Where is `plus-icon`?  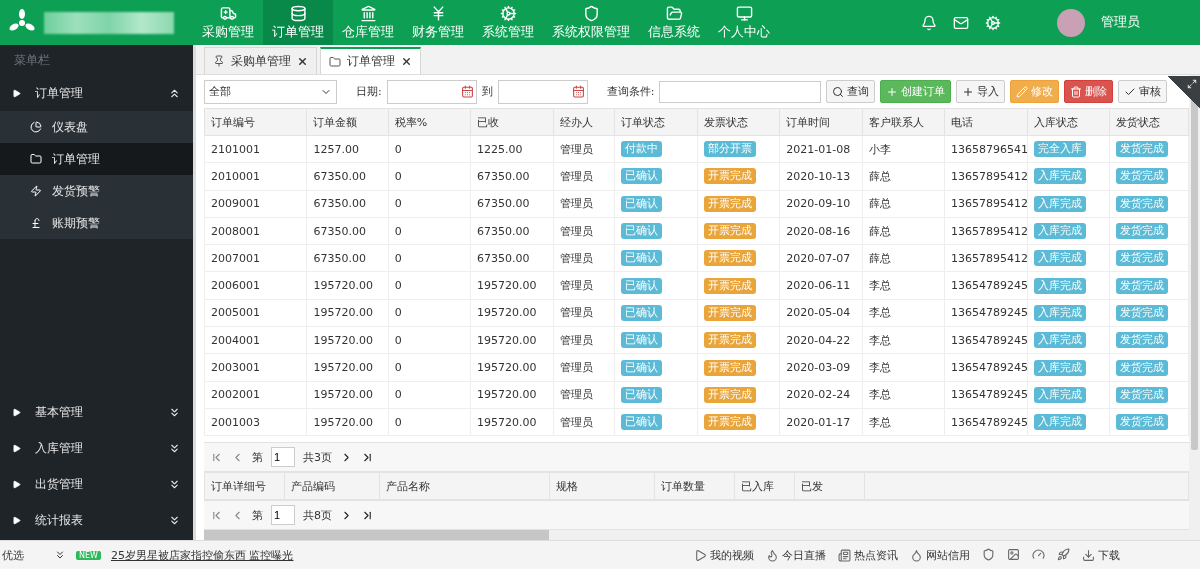
plus-icon is located at coordinates (968, 91).